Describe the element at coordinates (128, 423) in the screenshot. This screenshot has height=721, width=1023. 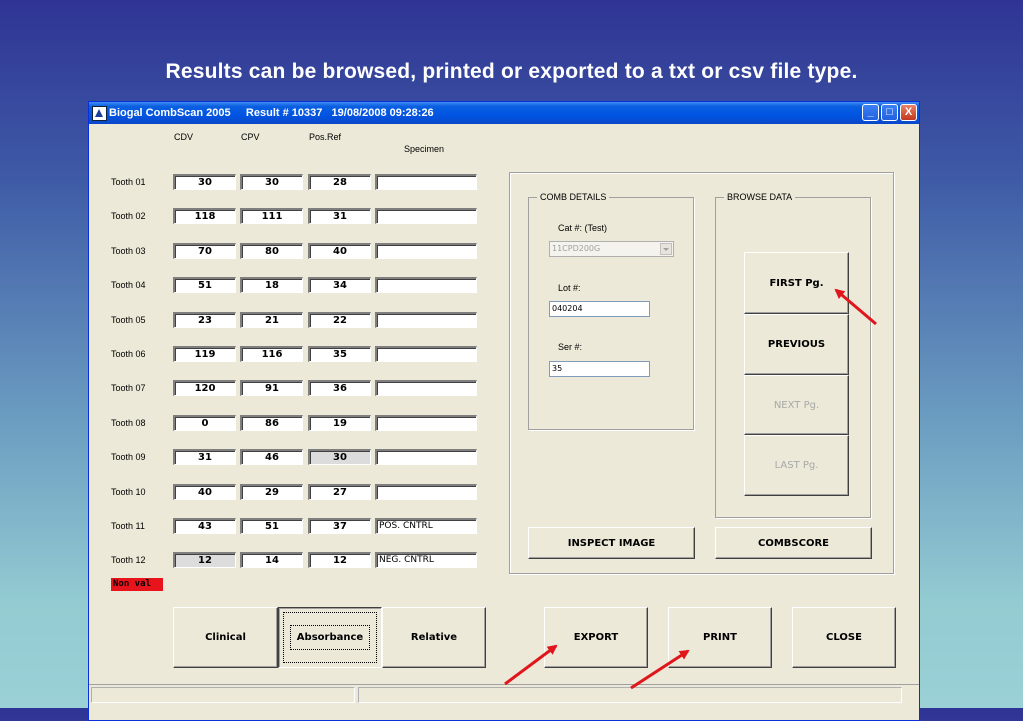
I see `row-label: Tooth 08` at that location.